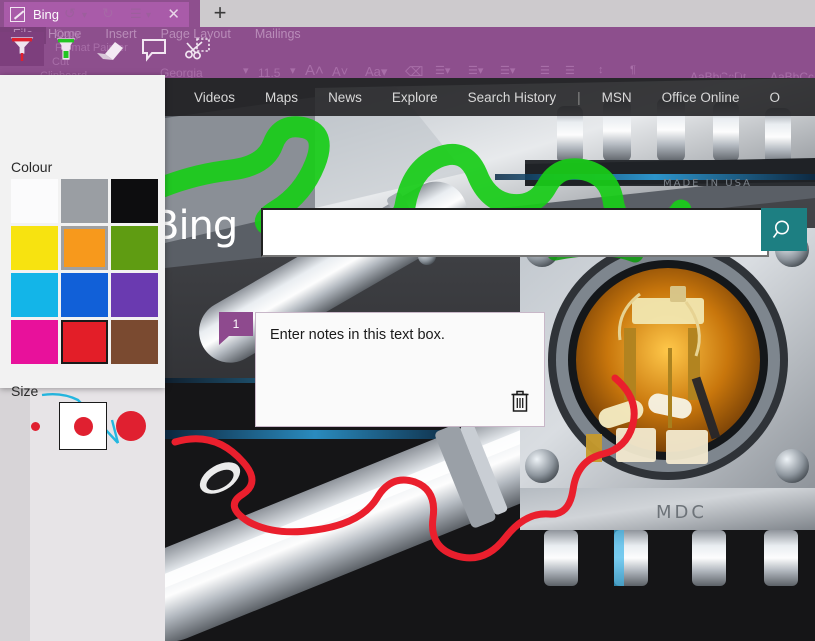  I want to click on size-medium, so click(83, 426).